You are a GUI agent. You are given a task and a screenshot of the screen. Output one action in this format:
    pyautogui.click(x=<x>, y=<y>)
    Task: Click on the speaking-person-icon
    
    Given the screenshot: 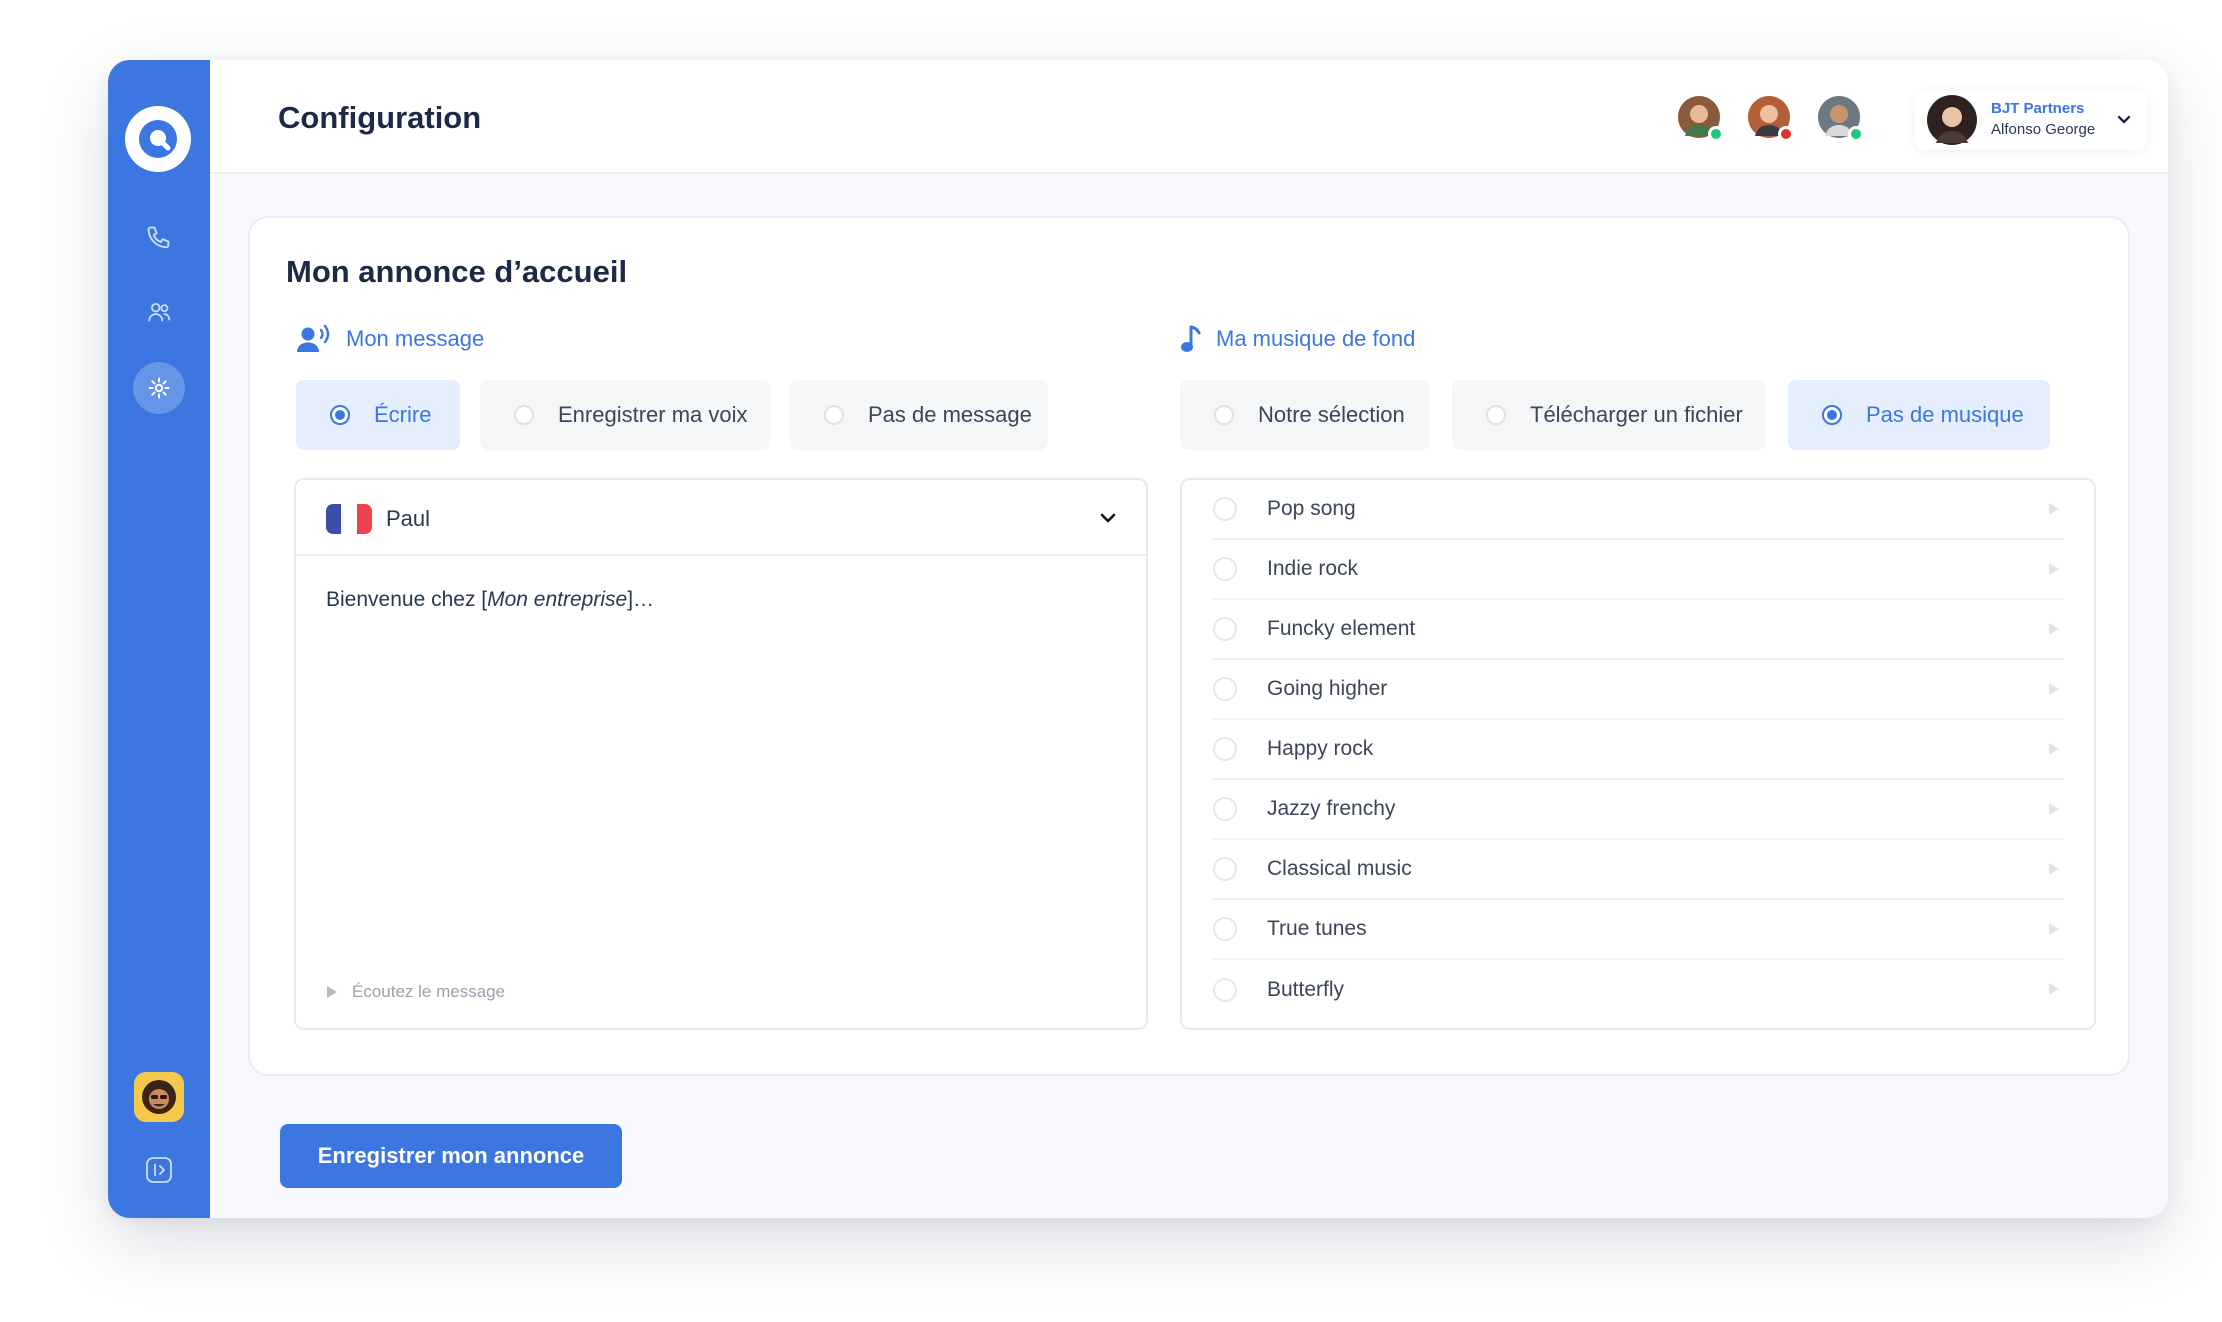 What is the action you would take?
    pyautogui.click(x=313, y=338)
    